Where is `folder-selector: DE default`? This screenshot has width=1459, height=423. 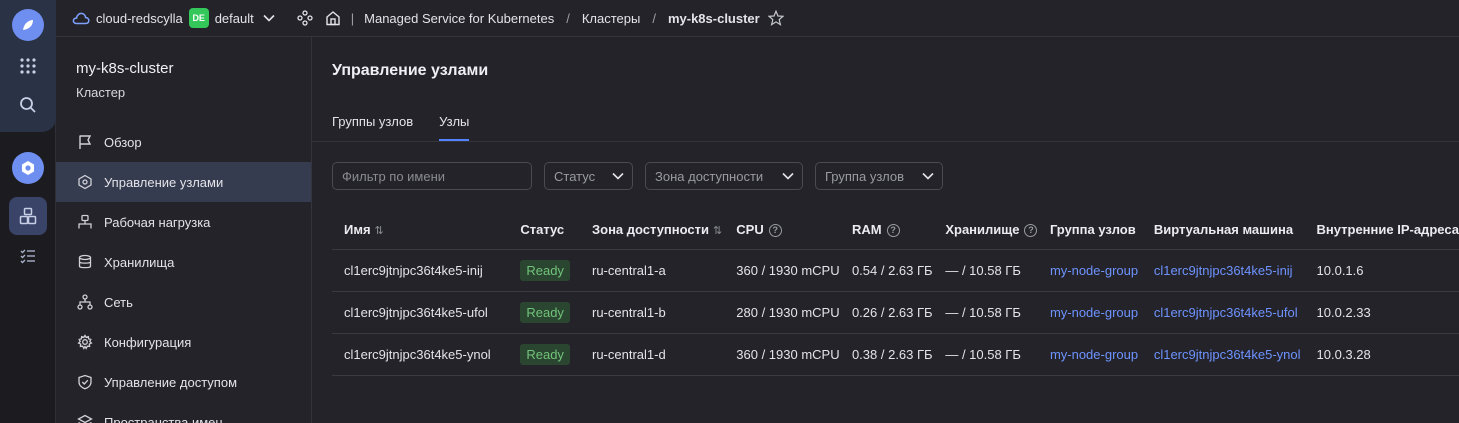 folder-selector: DE default is located at coordinates (229, 18).